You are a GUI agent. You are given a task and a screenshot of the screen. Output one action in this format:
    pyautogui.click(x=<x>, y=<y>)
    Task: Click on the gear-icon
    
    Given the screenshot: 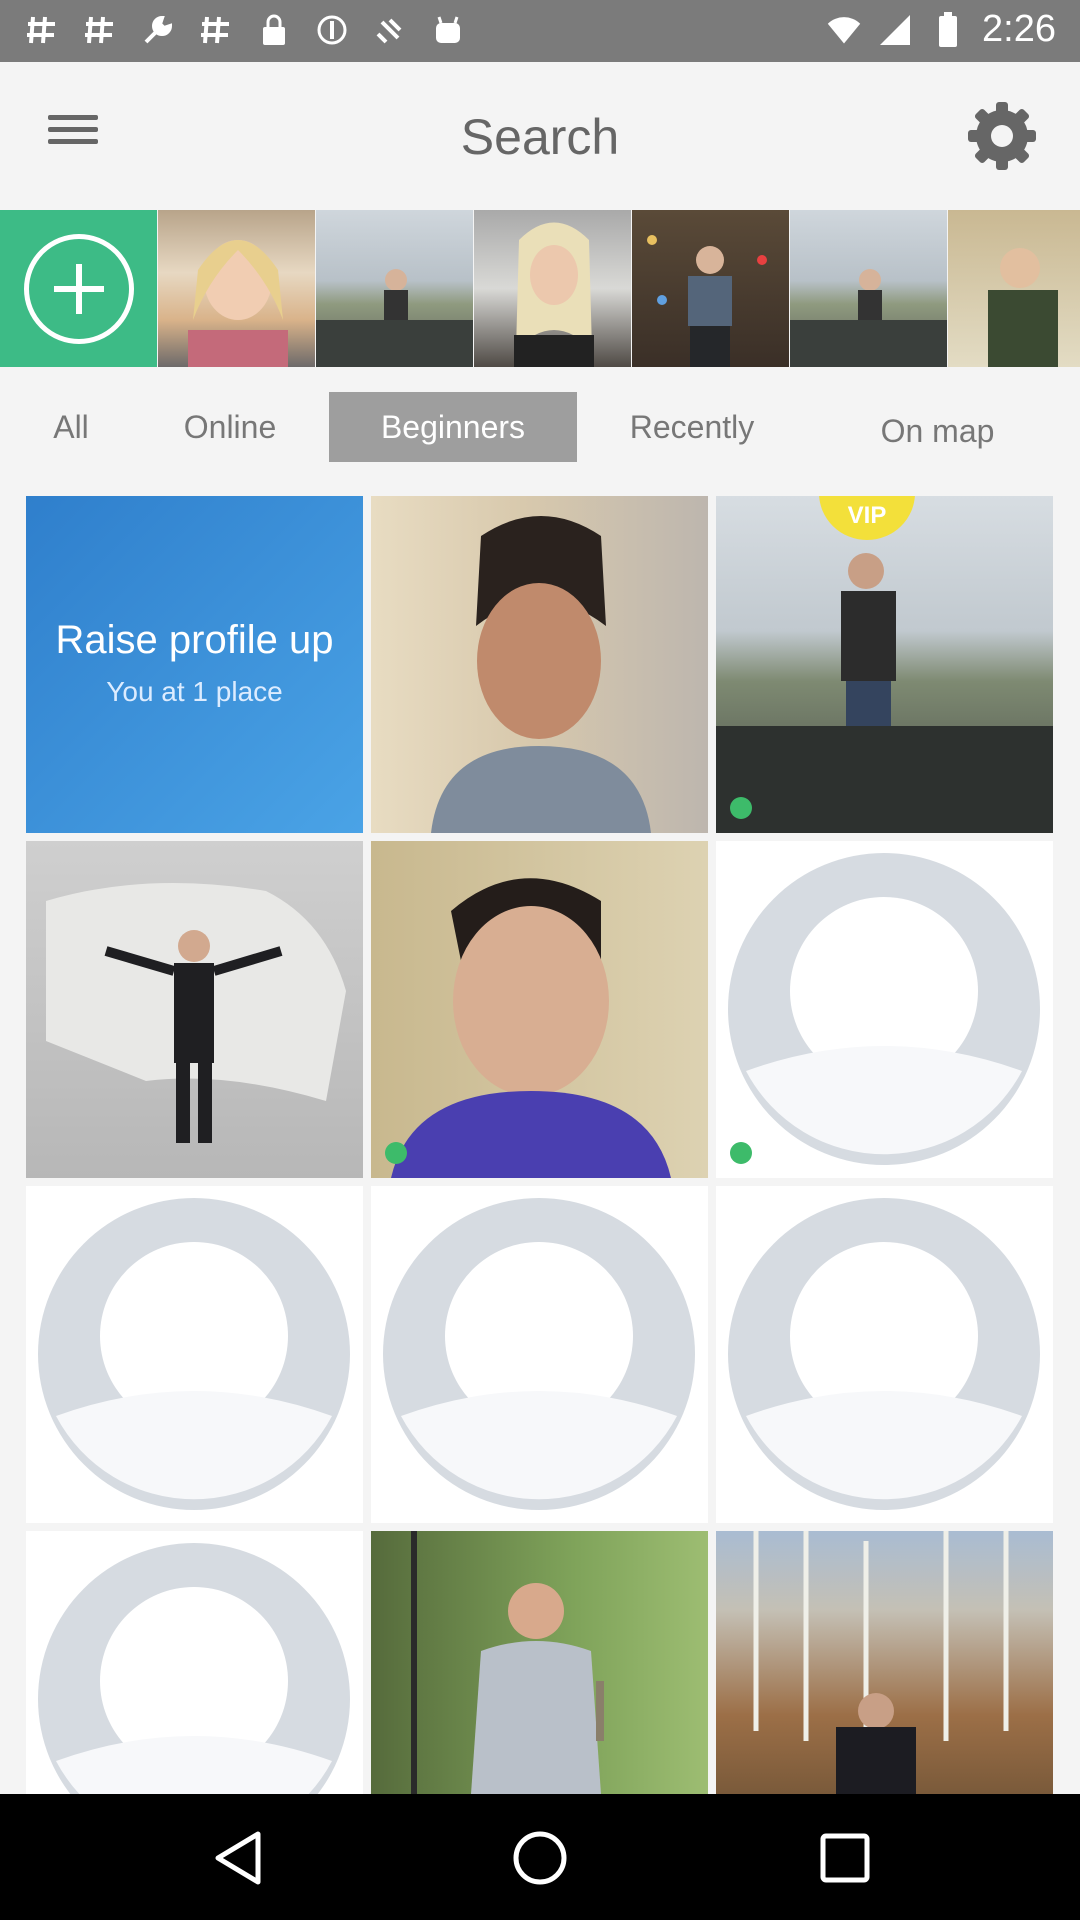 What is the action you would take?
    pyautogui.click(x=1002, y=136)
    